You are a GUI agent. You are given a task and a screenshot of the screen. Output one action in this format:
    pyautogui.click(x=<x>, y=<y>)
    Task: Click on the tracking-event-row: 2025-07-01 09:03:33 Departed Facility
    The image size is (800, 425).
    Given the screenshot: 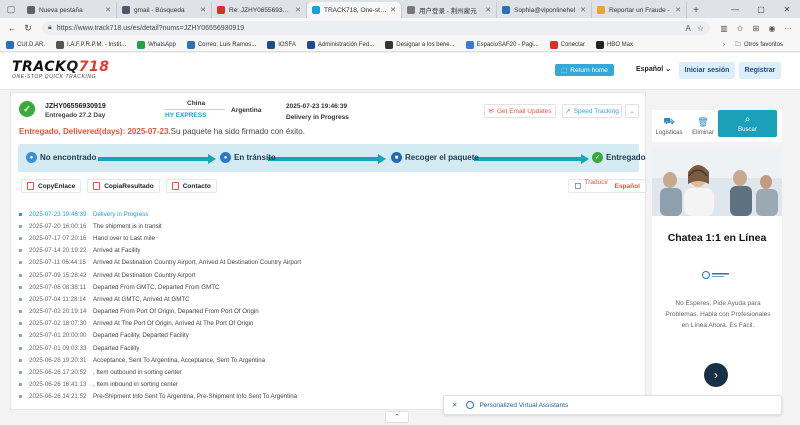 What is the action you would take?
    pyautogui.click(x=329, y=348)
    